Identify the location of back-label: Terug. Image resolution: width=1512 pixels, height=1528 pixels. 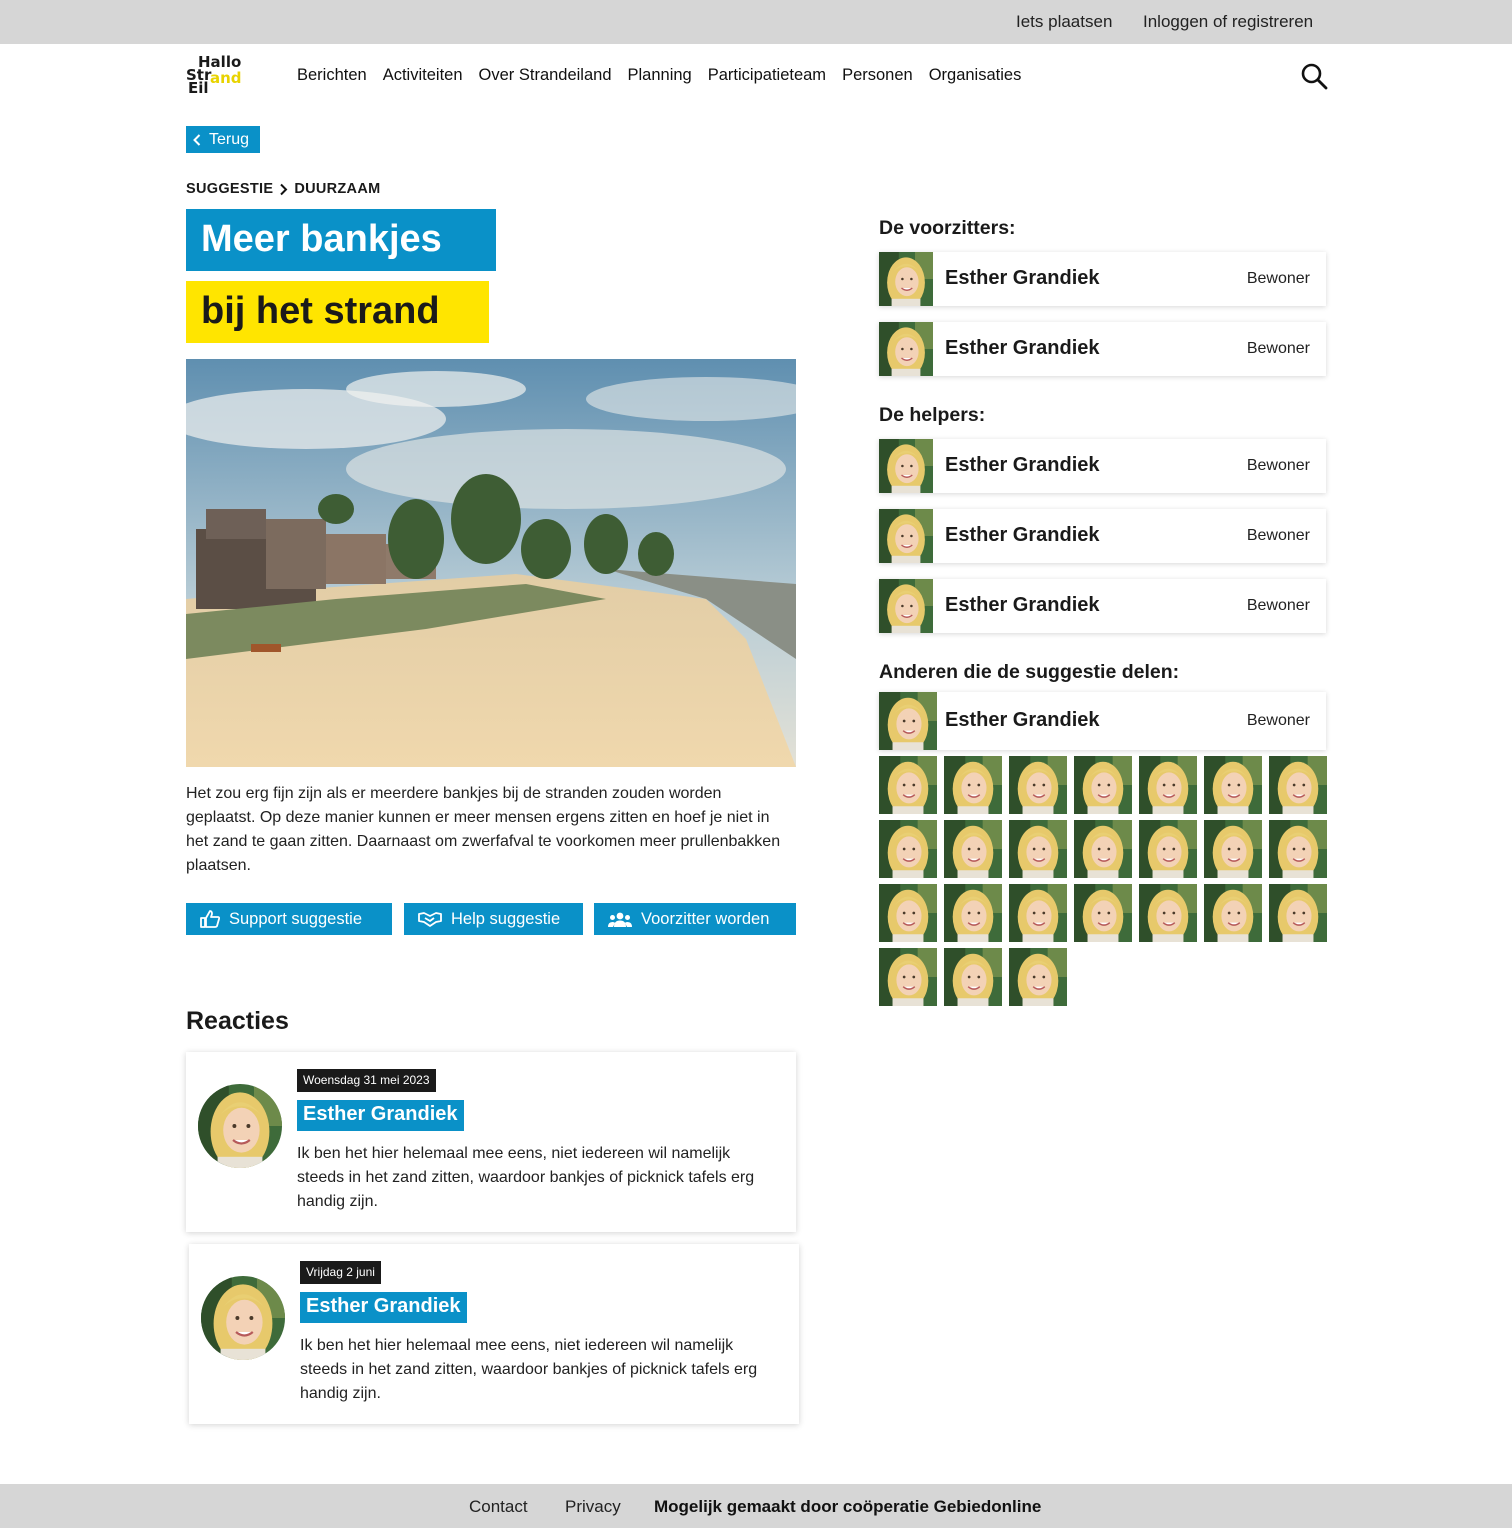
(229, 139).